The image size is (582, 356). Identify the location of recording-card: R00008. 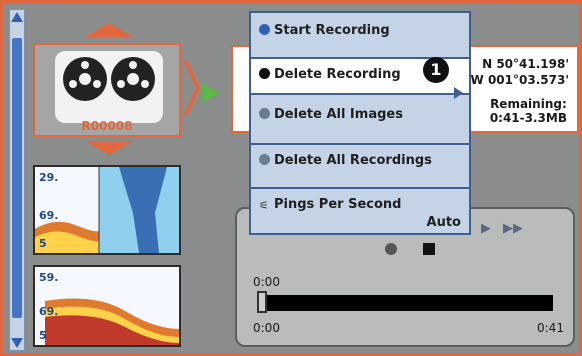
(107, 90).